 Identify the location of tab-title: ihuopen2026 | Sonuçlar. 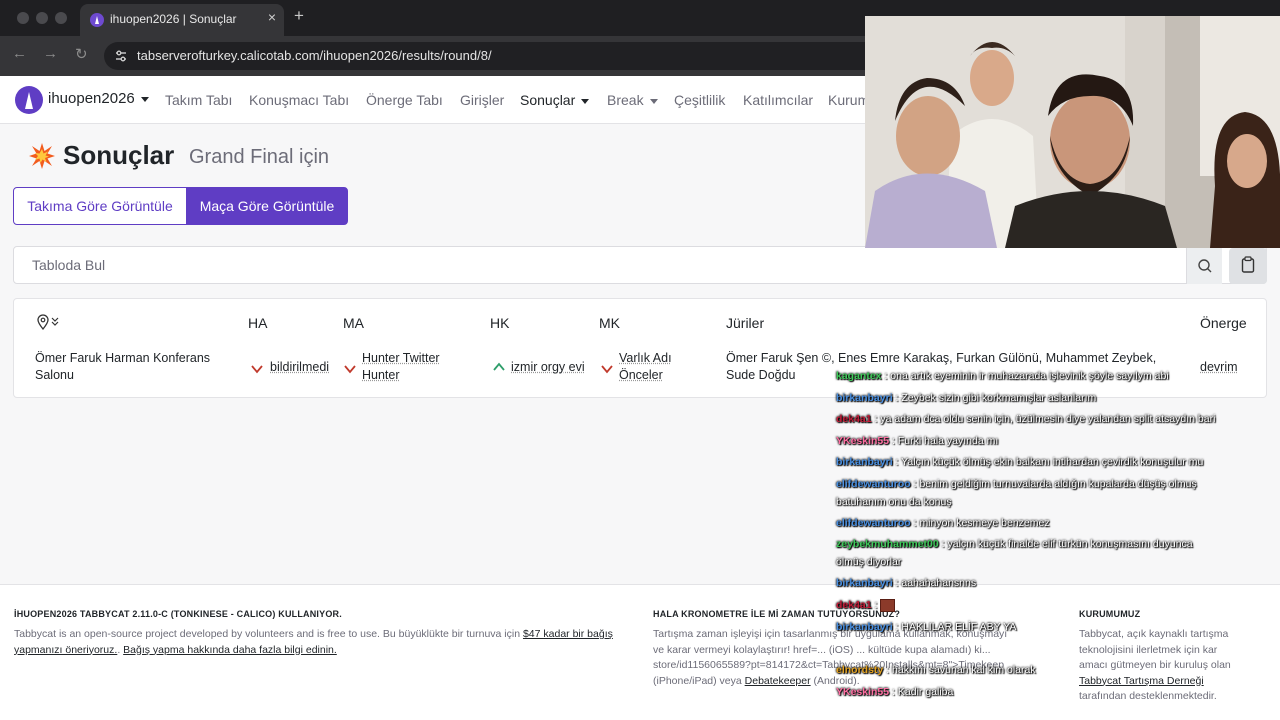
(173, 19).